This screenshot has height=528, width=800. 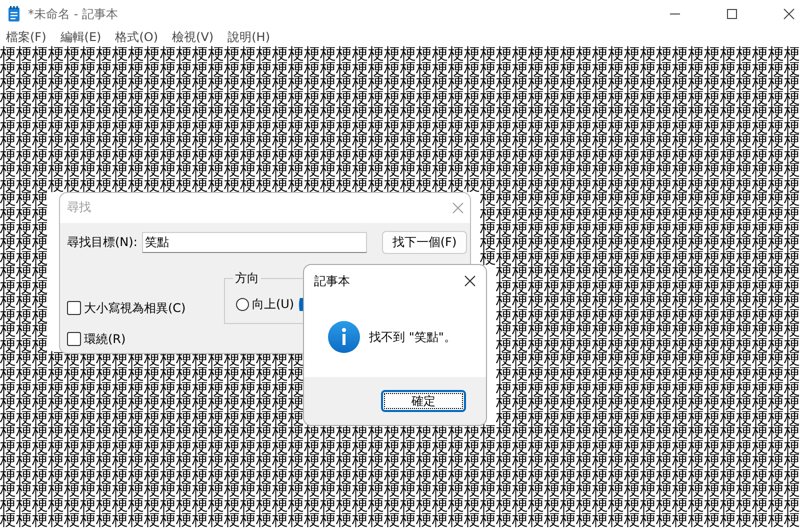 What do you see at coordinates (73, 14) in the screenshot?
I see `window-title: *未命名 - 記事本` at bounding box center [73, 14].